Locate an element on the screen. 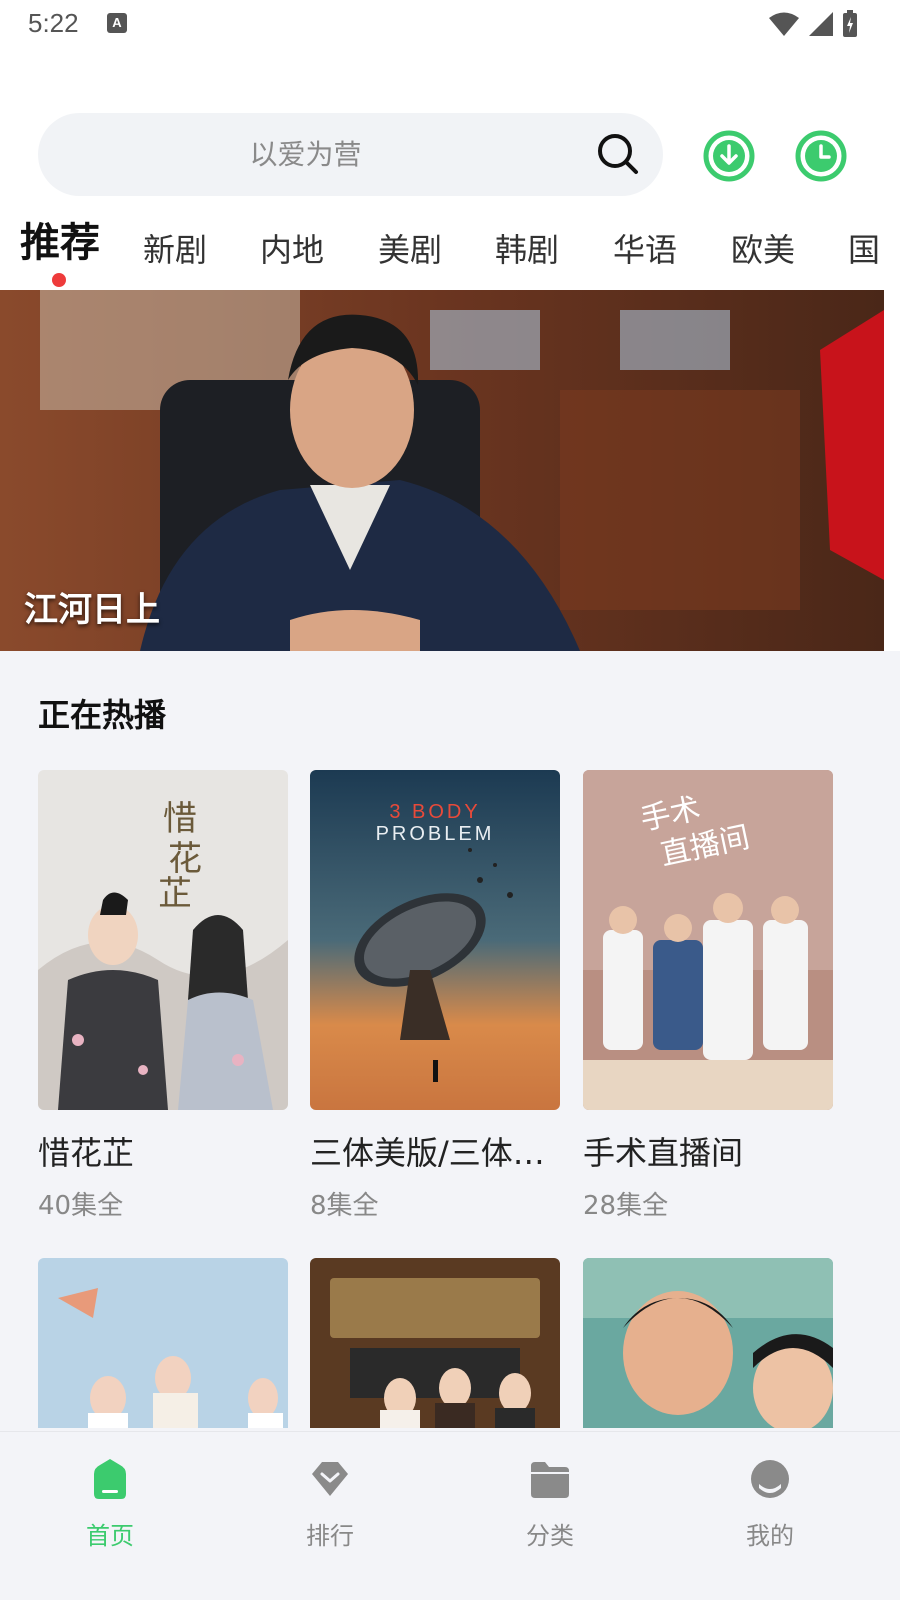 This screenshot has height=1600, width=900. svg-text: 3 BODY is located at coordinates (434, 812).